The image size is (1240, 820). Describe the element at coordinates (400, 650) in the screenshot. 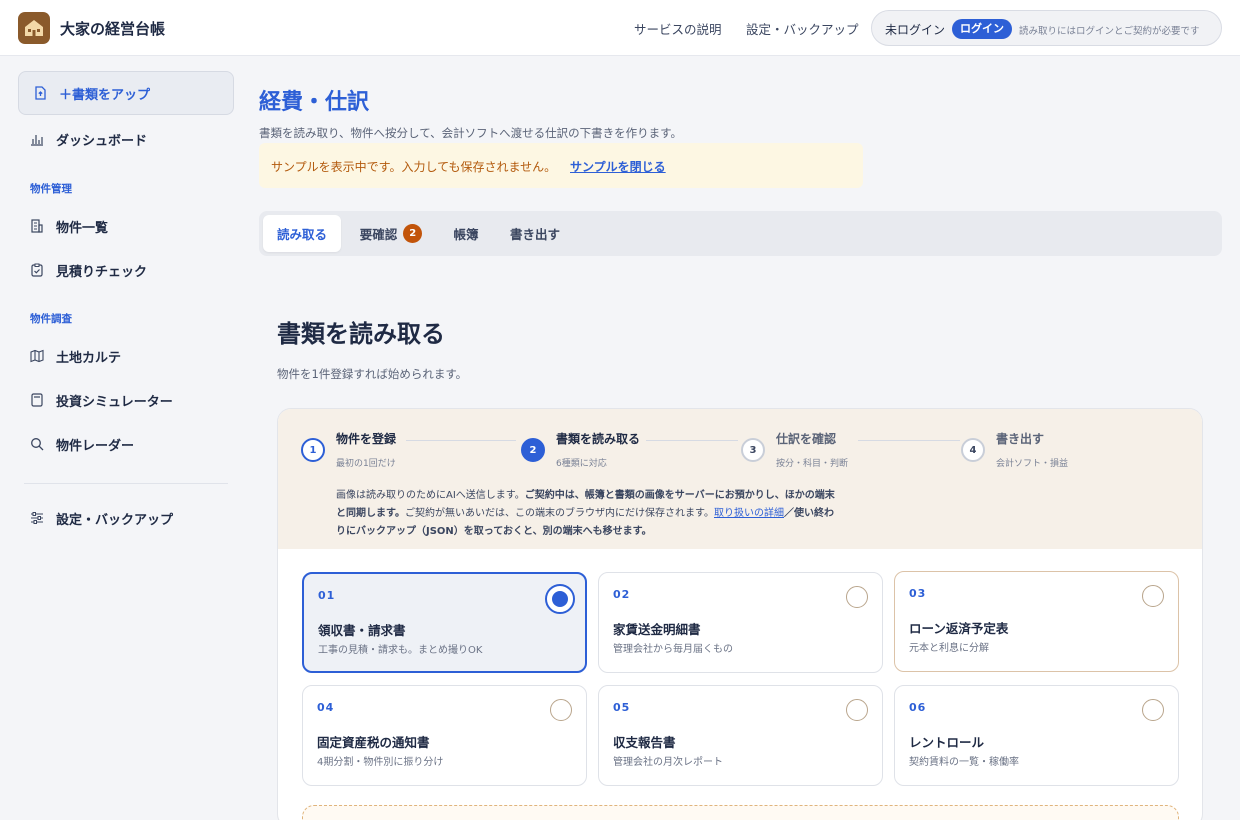

I see `doc-subtitle: 工事の見積・請求も。まとめ撮りOK` at that location.